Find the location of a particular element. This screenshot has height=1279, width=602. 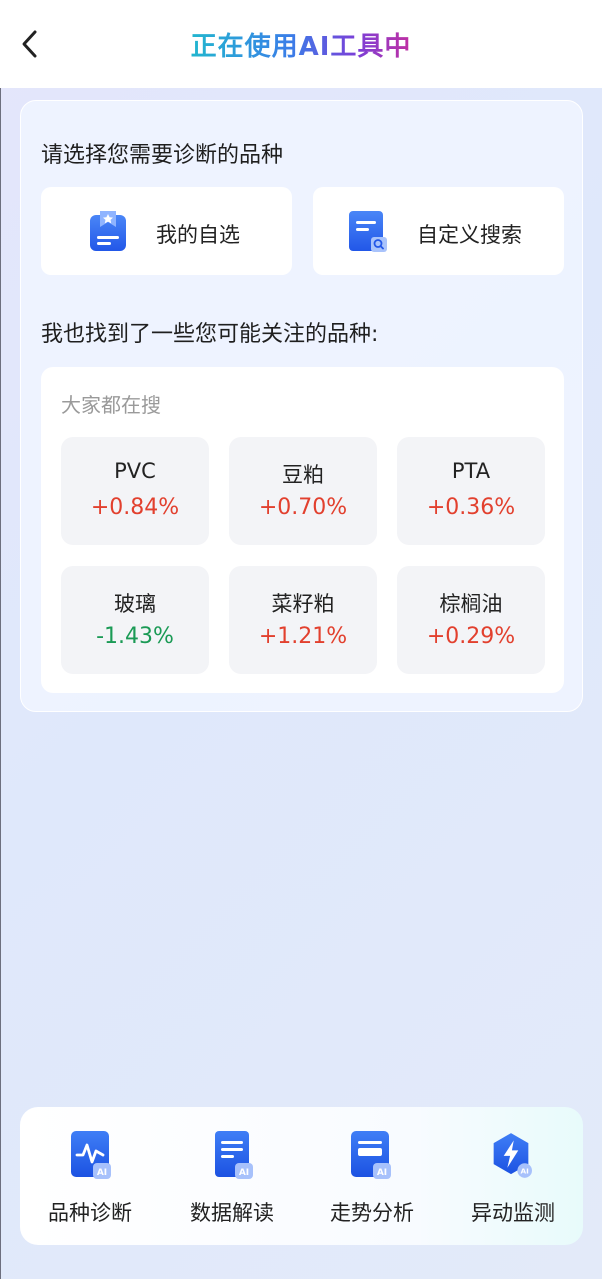

my-watchlist-label: 我的自选 is located at coordinates (198, 235).